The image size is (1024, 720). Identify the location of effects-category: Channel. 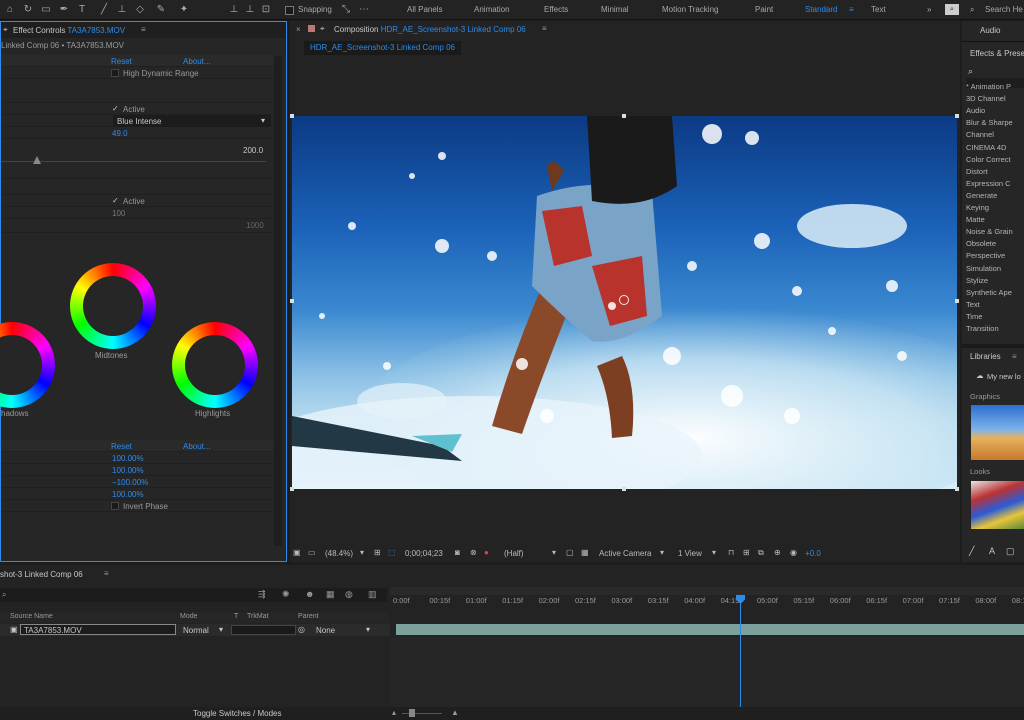
(980, 134).